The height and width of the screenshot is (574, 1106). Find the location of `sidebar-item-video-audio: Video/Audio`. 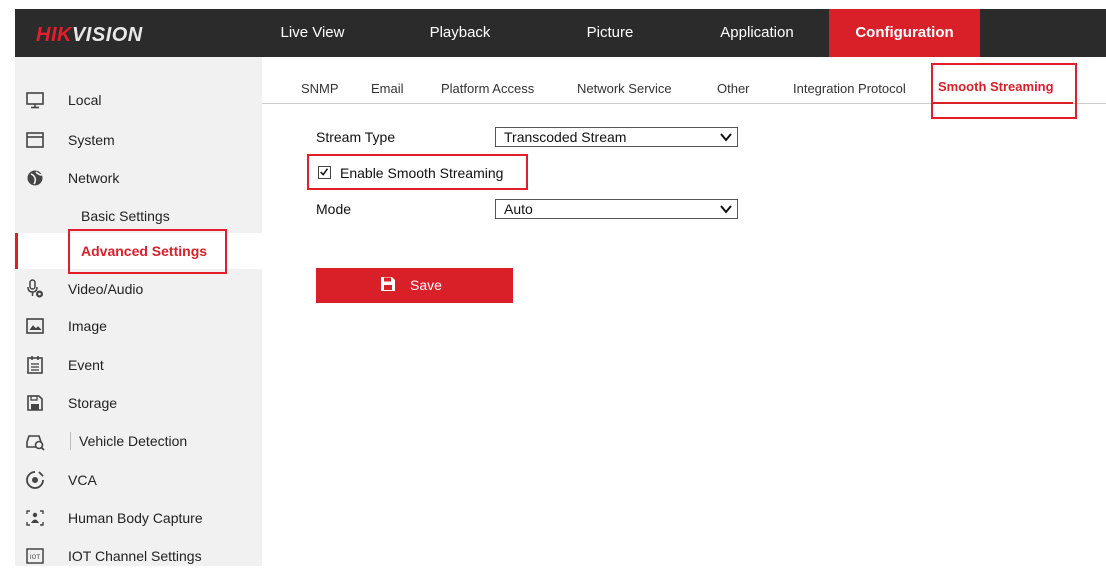

sidebar-item-video-audio: Video/Audio is located at coordinates (138, 289).